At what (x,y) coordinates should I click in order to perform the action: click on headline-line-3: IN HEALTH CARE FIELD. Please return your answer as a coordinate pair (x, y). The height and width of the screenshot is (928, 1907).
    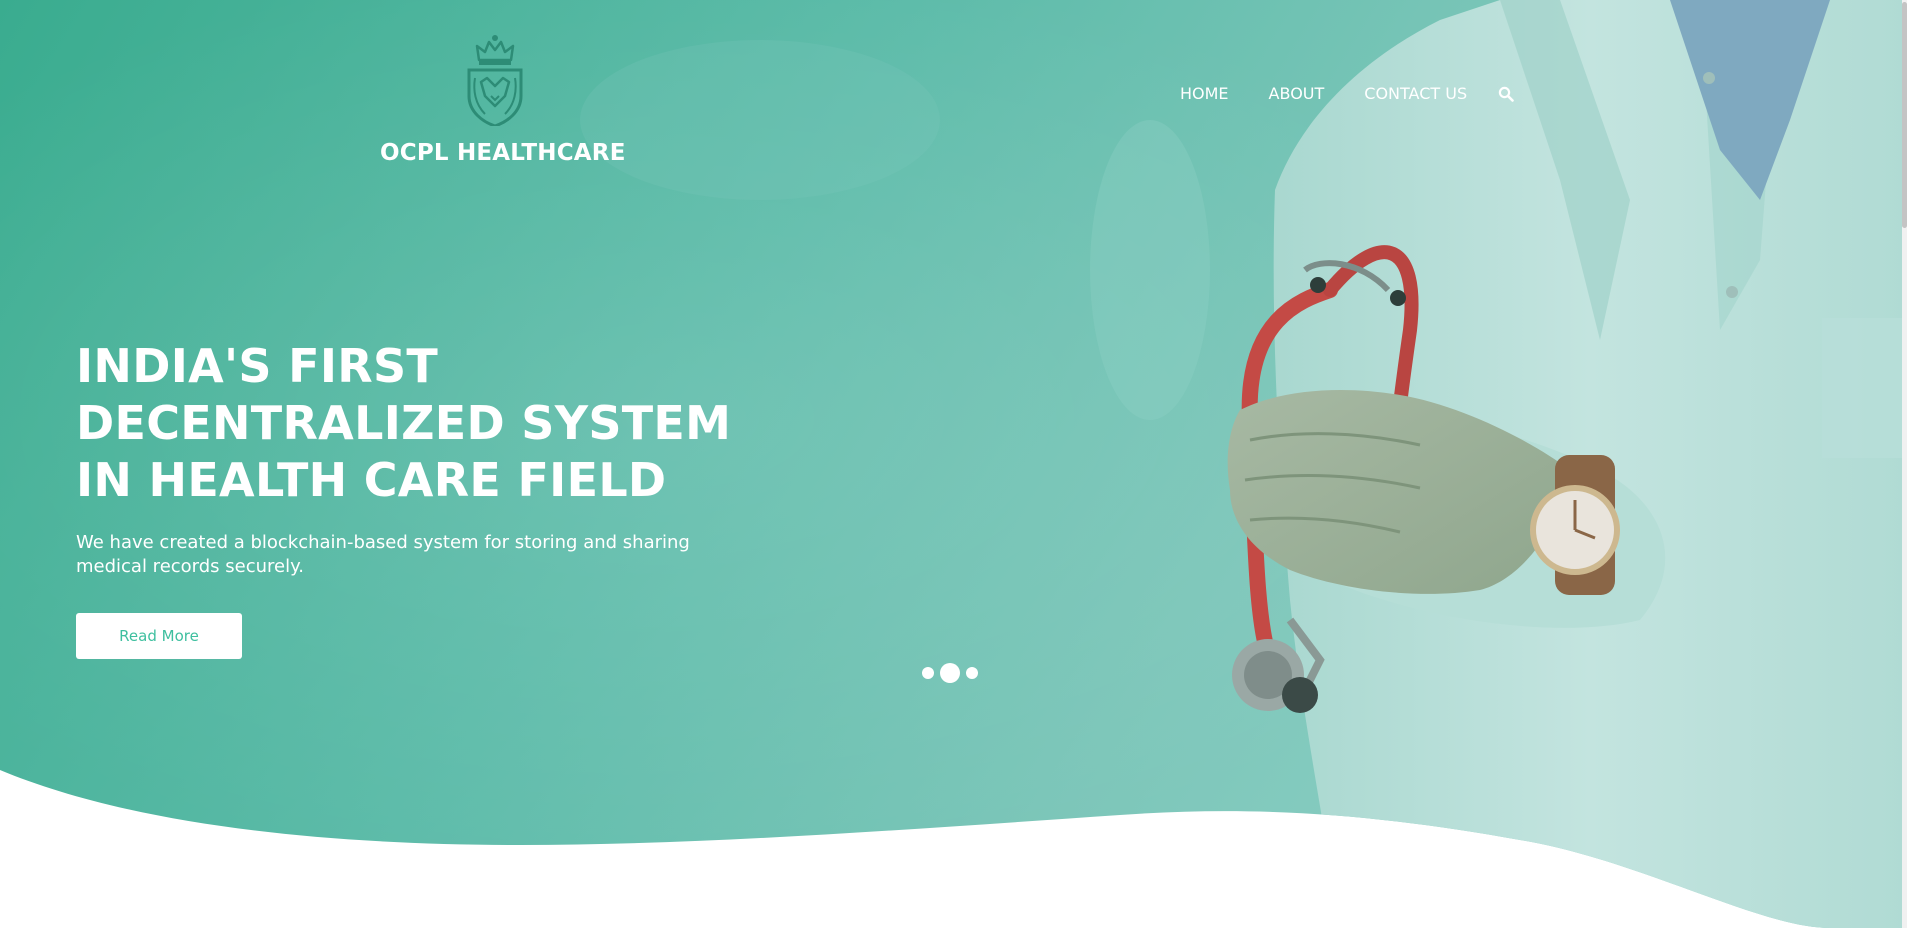
    Looking at the image, I should click on (371, 480).